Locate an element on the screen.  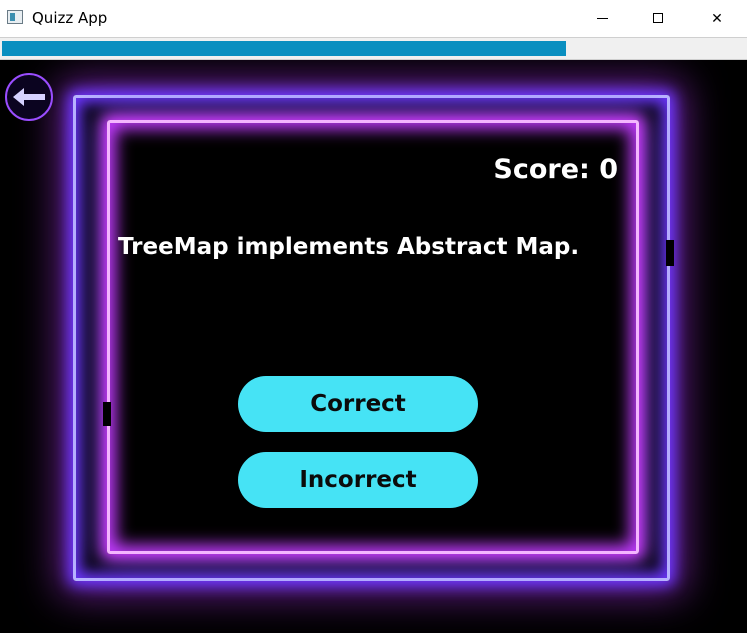
back-button is located at coordinates (29, 97).